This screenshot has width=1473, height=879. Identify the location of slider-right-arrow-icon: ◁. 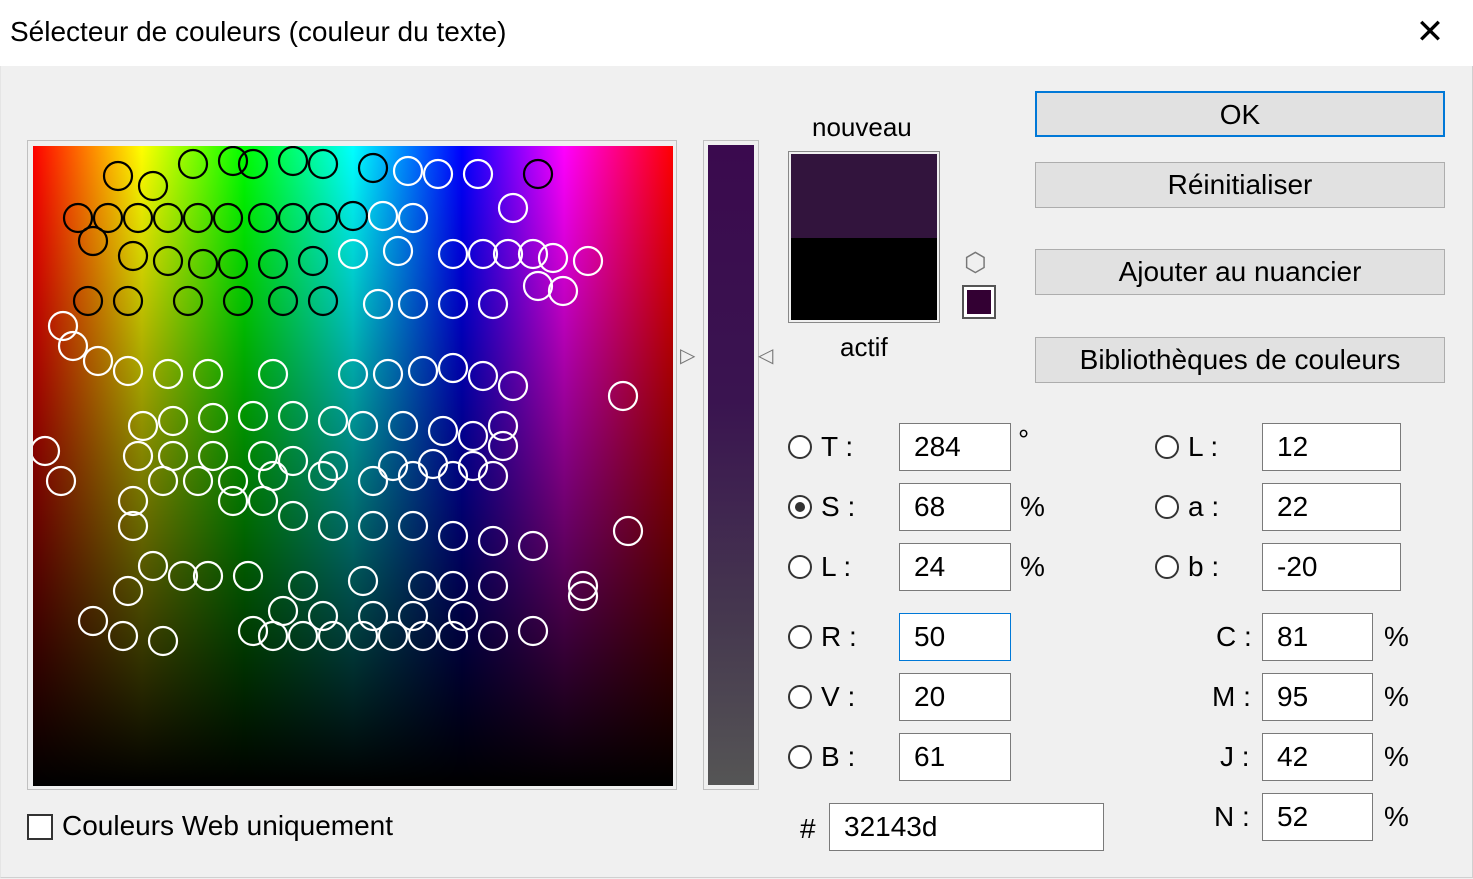
(765, 355).